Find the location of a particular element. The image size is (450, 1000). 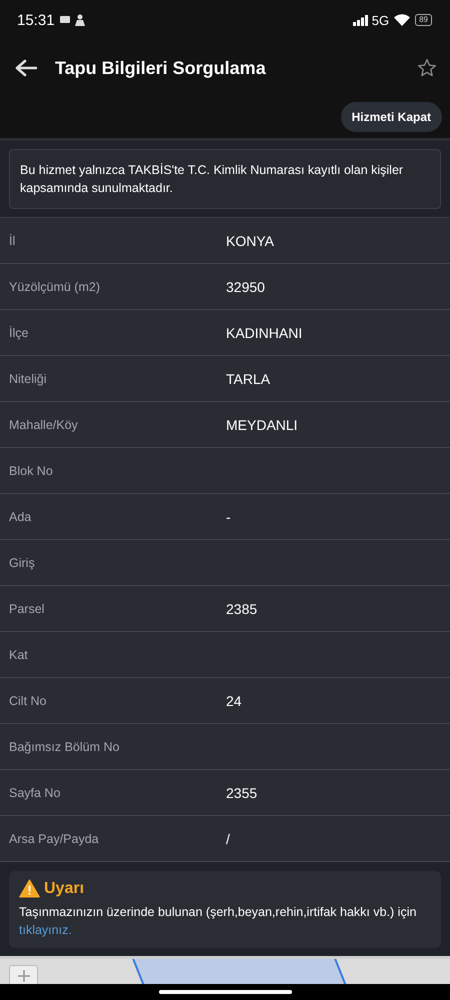

status-time: 15:31 is located at coordinates (36, 20).